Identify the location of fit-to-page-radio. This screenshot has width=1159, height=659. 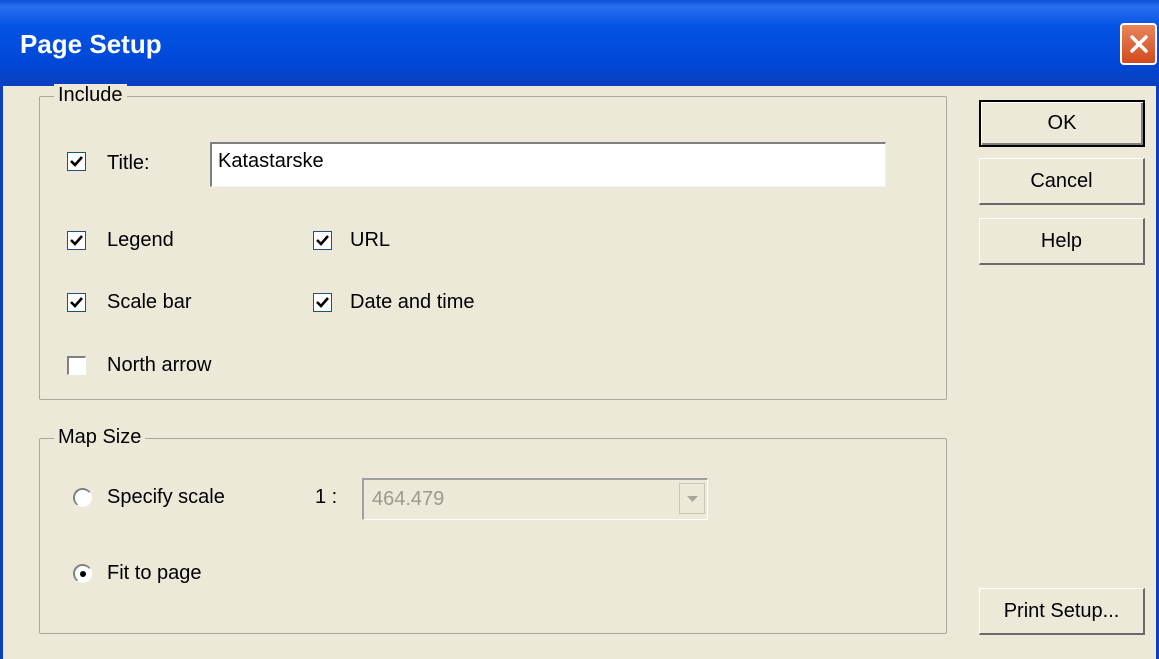
(82, 573).